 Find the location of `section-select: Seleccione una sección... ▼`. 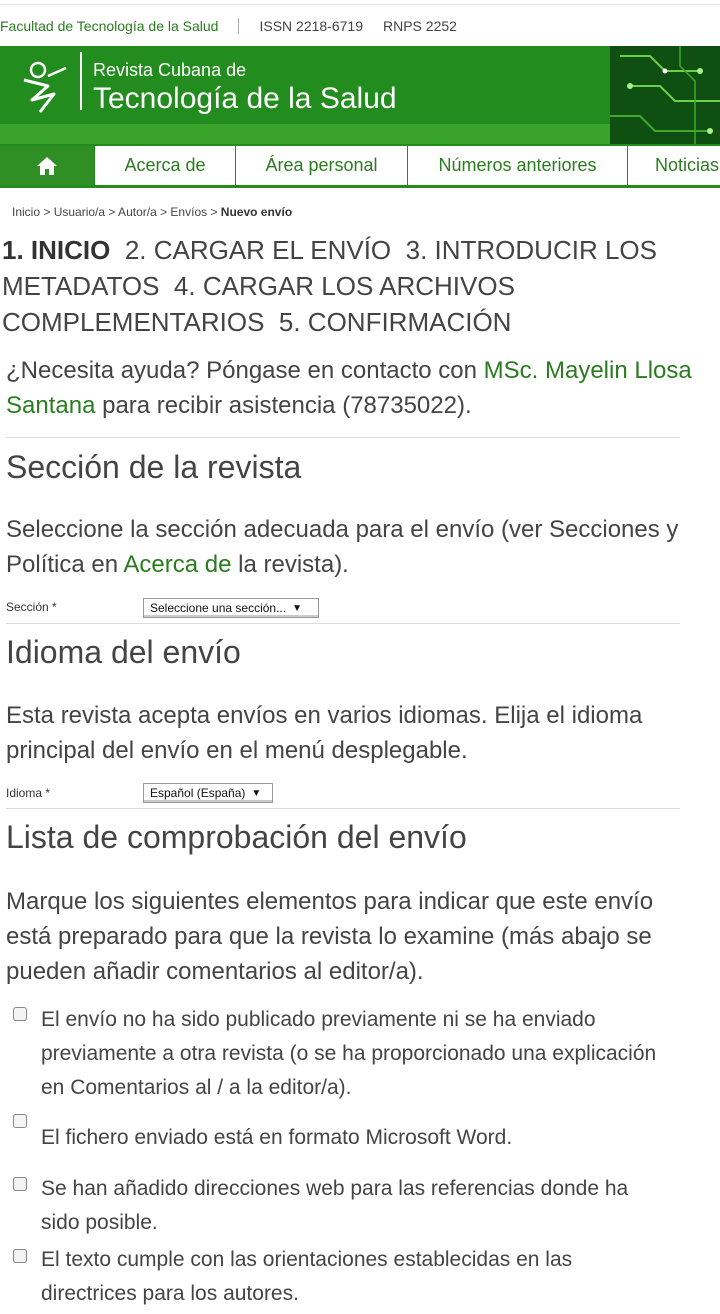

section-select: Seleccione una sección... ▼ is located at coordinates (231, 608).